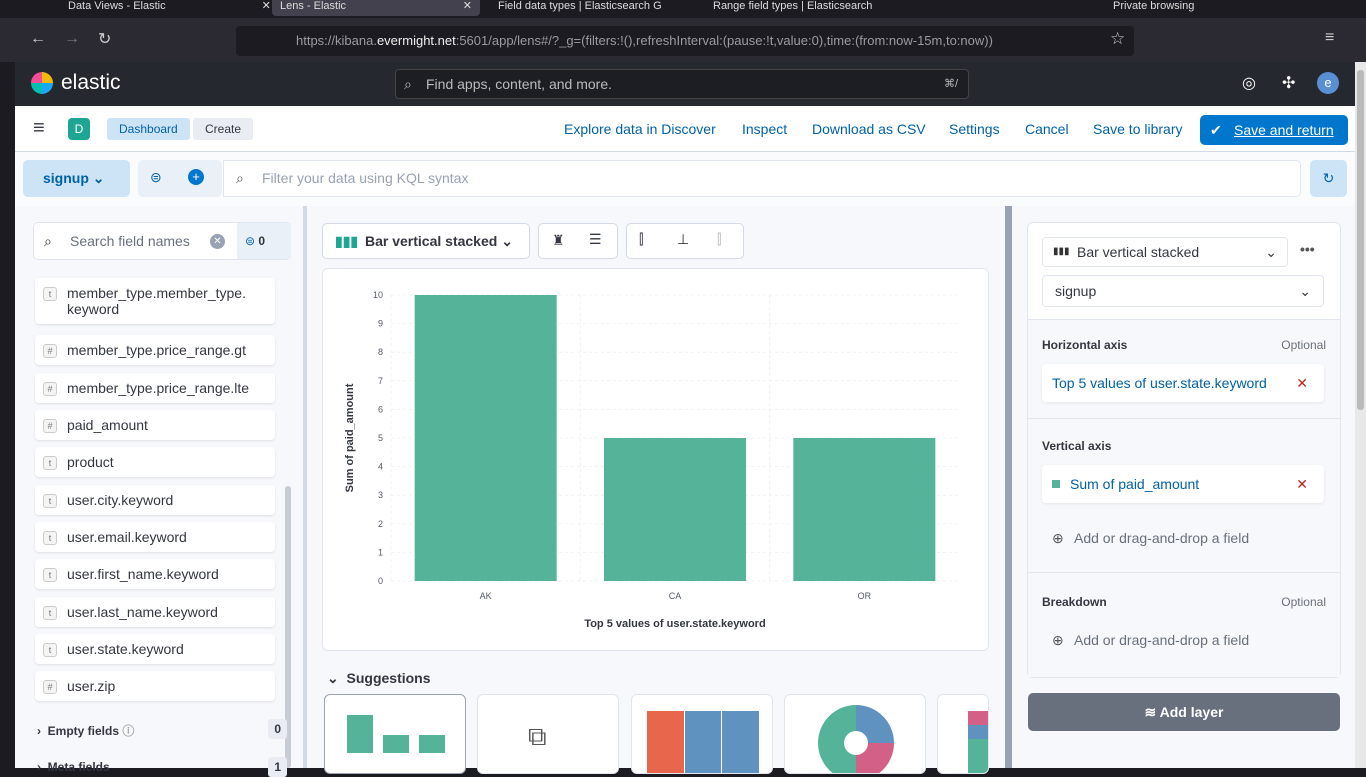 Image resolution: width=1366 pixels, height=777 pixels. I want to click on paintbrush-icon: ♜, so click(558, 240).